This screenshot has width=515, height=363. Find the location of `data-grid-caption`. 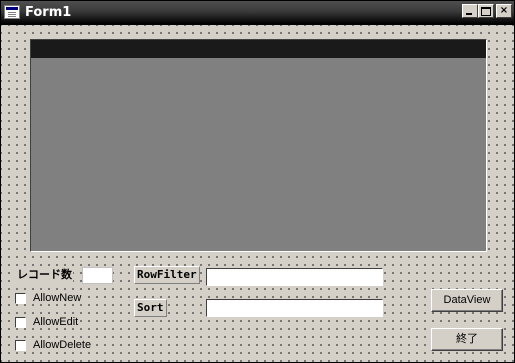

data-grid-caption is located at coordinates (258, 49).